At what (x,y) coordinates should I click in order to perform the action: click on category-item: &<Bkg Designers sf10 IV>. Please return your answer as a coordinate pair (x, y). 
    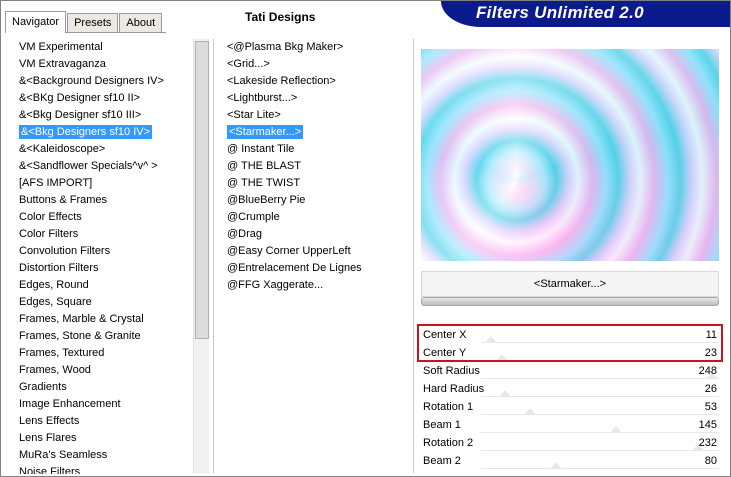
    Looking at the image, I should click on (101, 132).